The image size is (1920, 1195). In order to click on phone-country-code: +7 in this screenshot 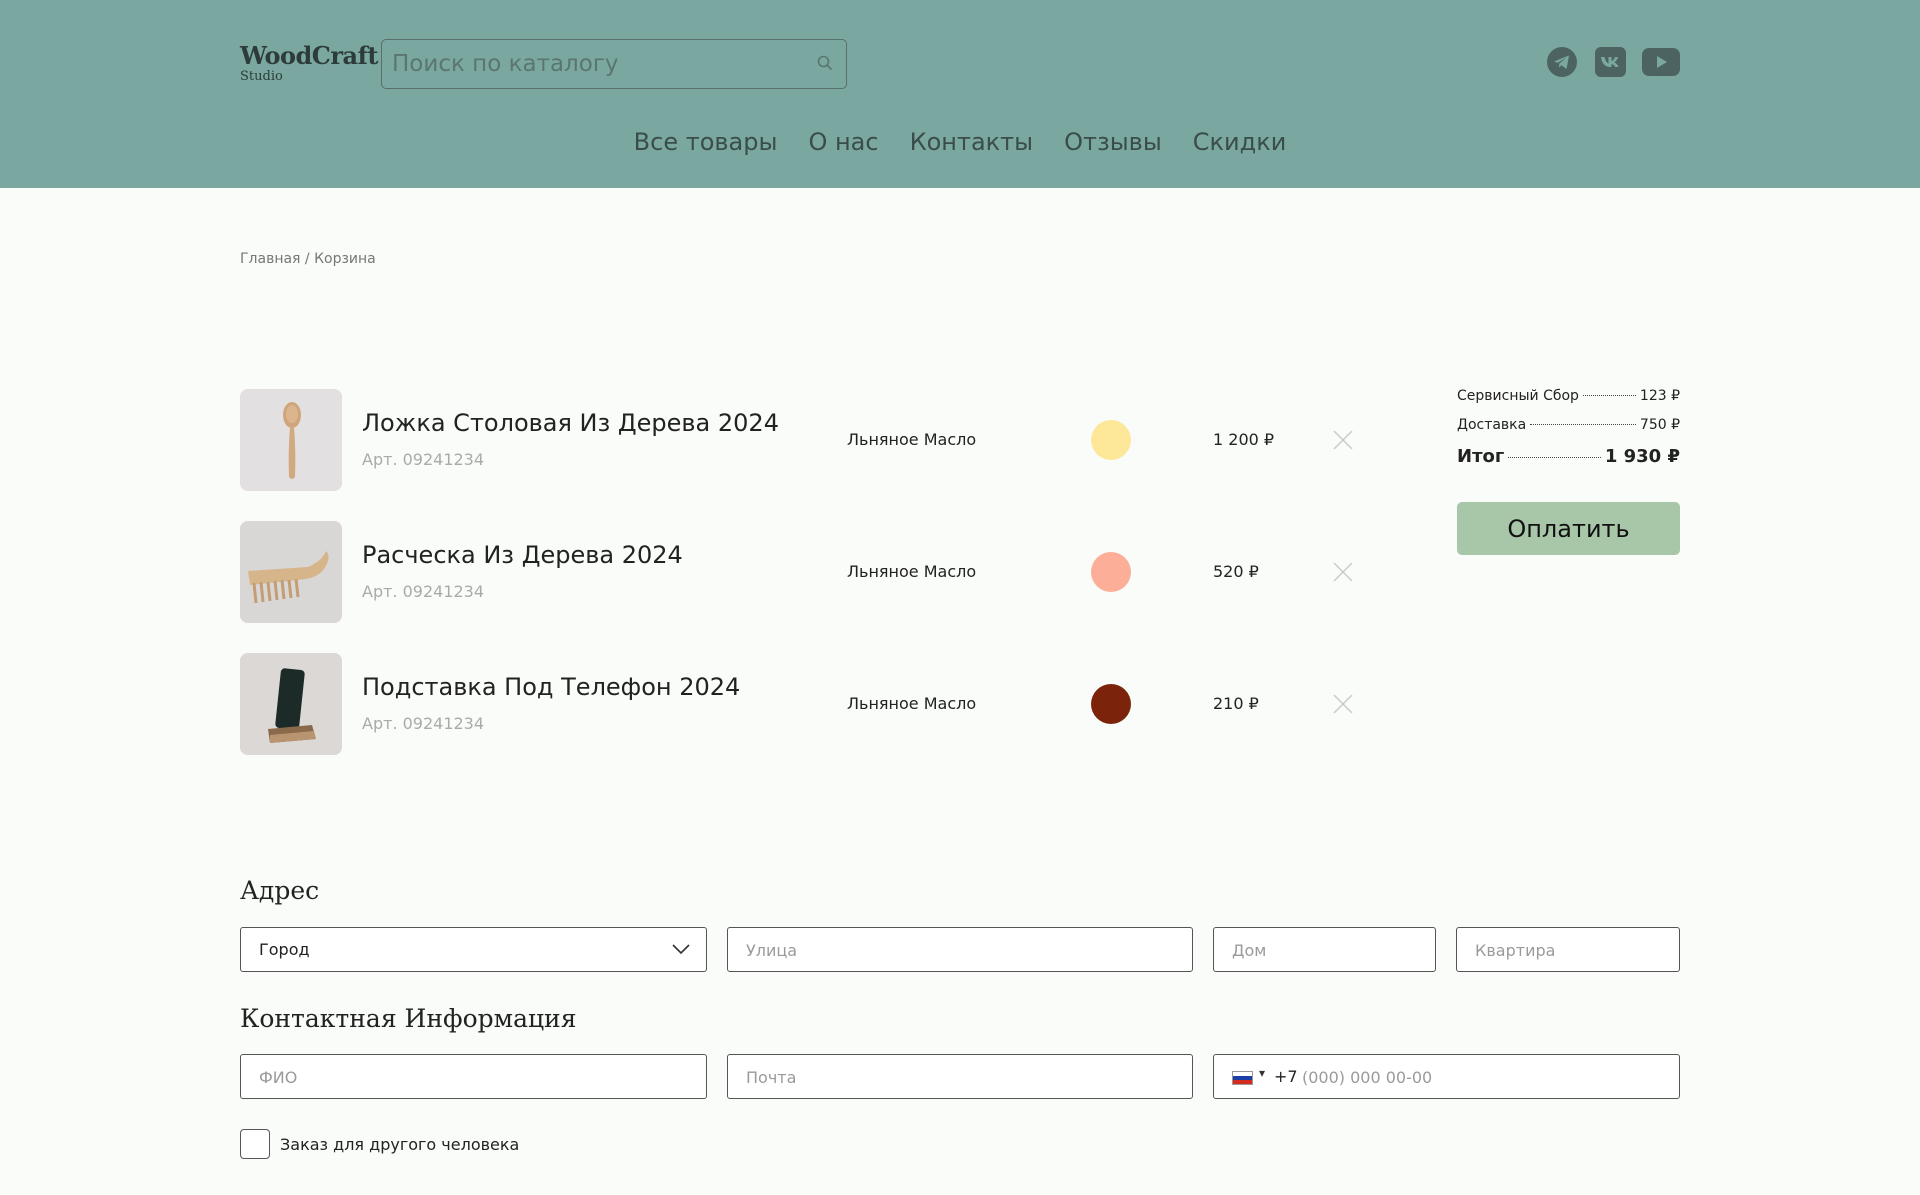, I will do `click(1286, 1076)`.